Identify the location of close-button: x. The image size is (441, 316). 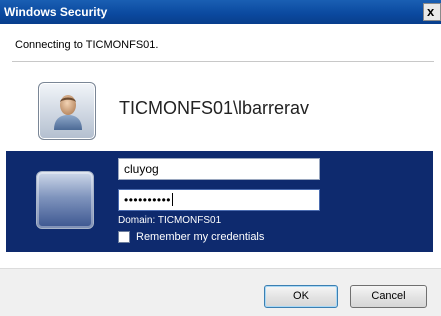
(432, 12).